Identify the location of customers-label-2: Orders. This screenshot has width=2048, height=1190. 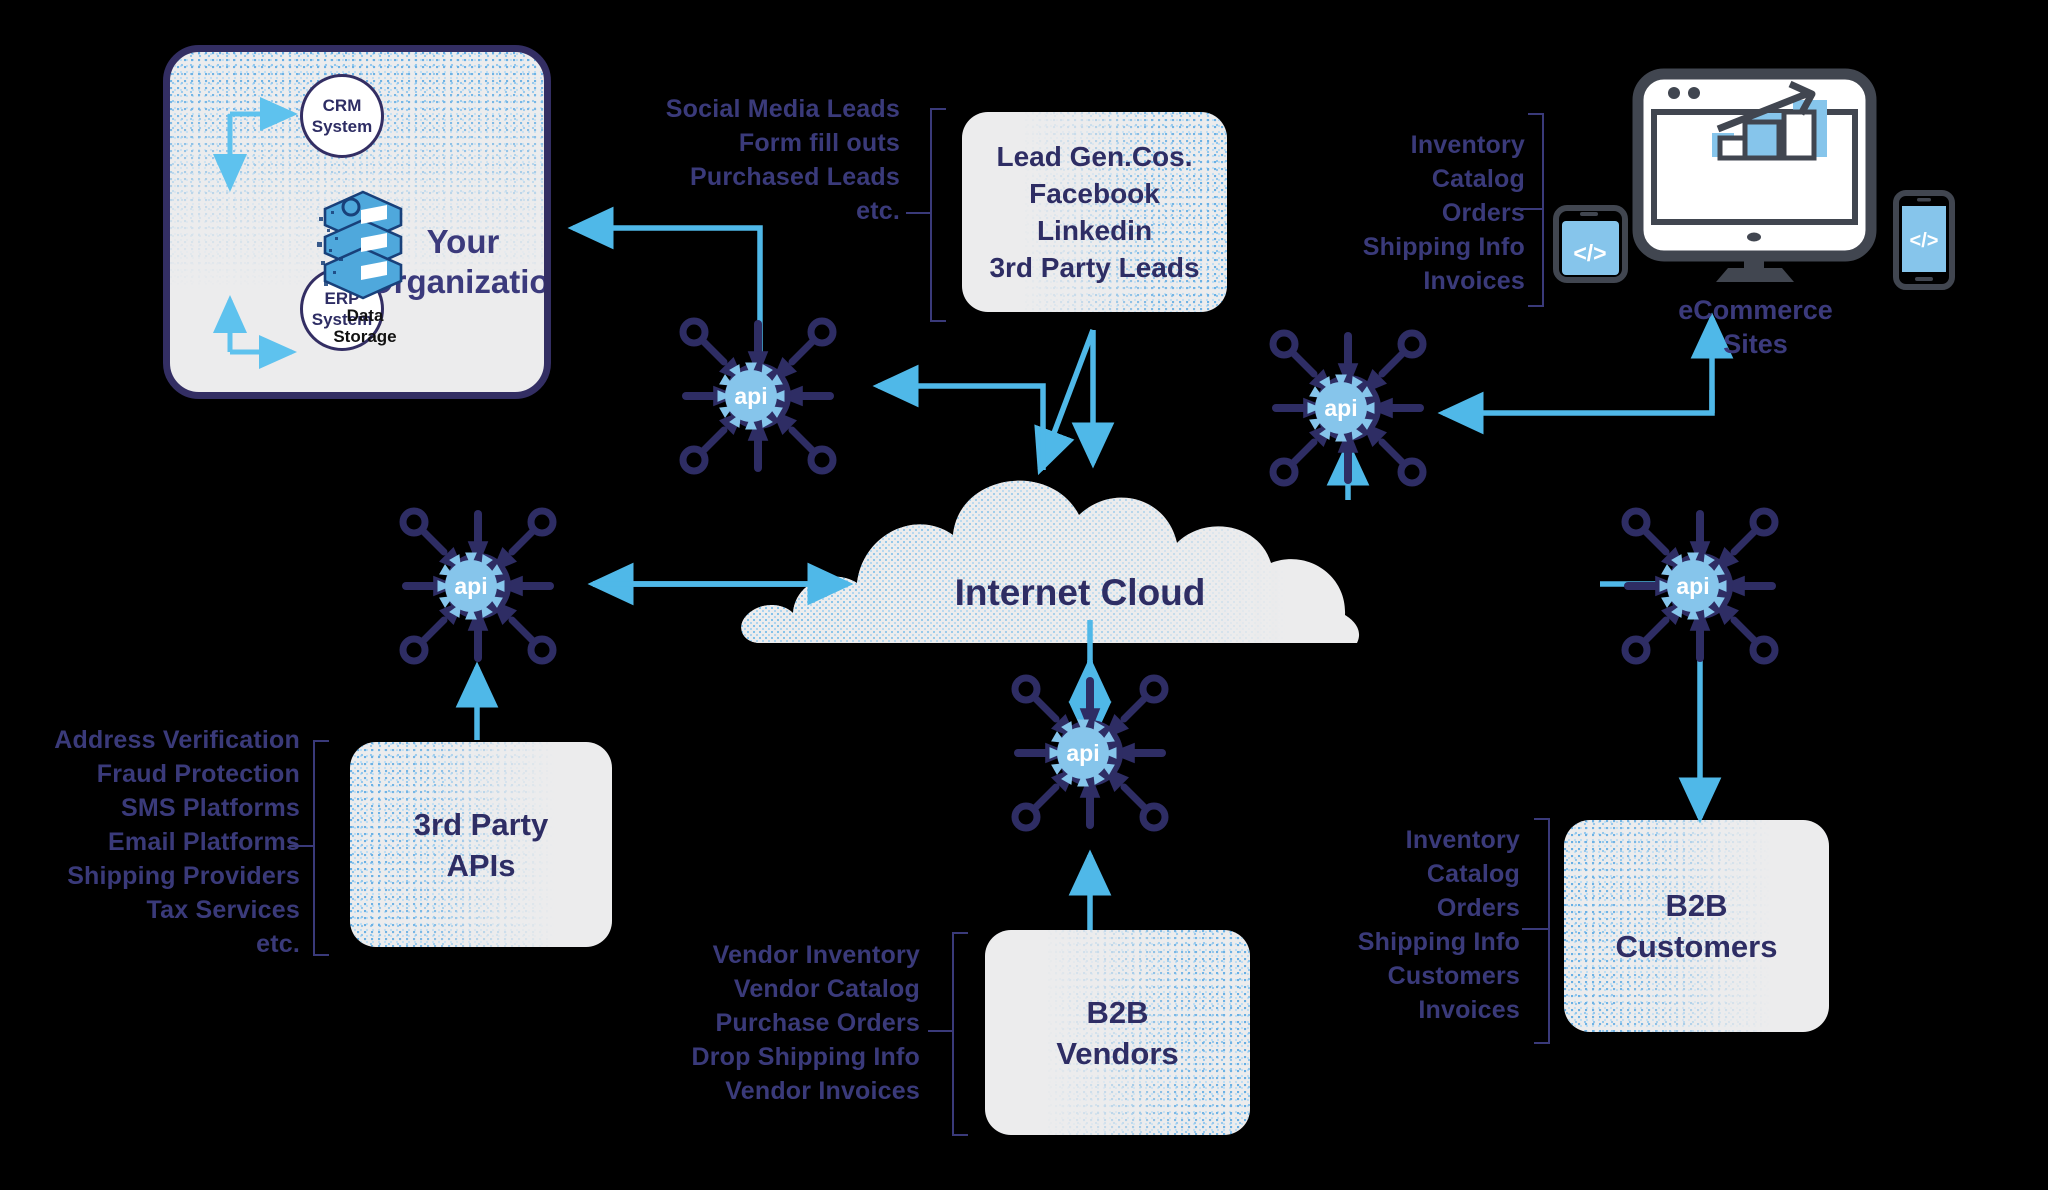
(1478, 908).